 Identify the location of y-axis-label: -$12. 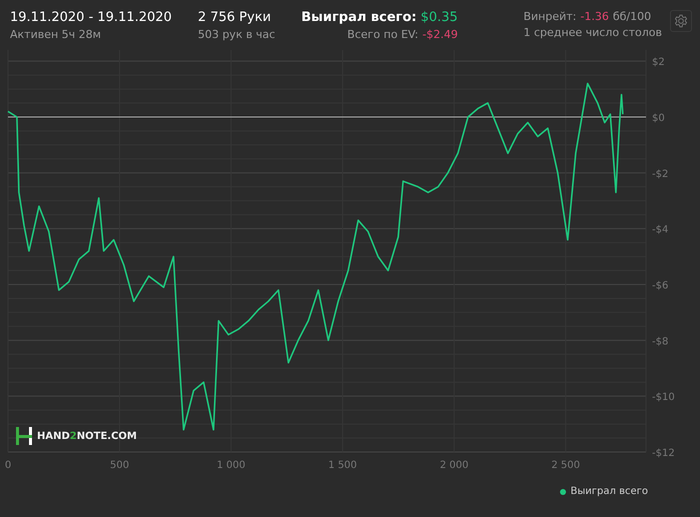
(663, 453).